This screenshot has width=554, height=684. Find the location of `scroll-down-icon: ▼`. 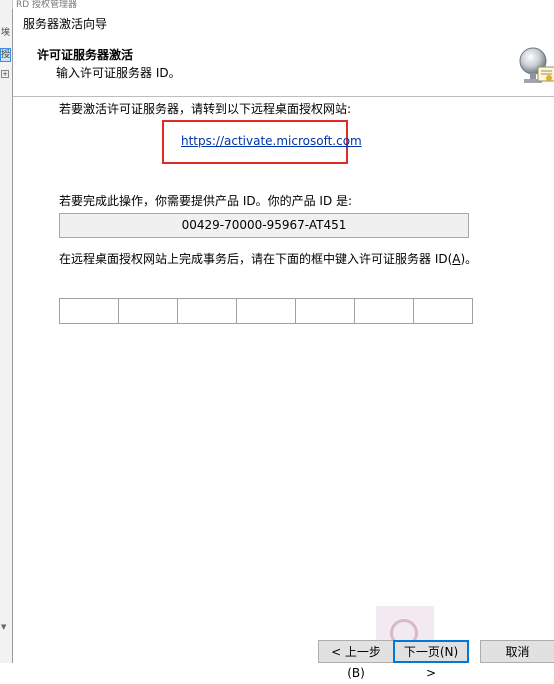

scroll-down-icon: ▼ is located at coordinates (5, 628).